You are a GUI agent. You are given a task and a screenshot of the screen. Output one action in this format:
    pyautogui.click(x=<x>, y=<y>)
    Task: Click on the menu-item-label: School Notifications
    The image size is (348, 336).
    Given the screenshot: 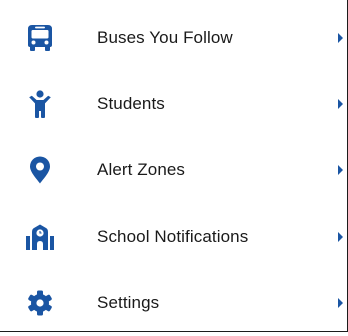 What is the action you would take?
    pyautogui.click(x=173, y=236)
    